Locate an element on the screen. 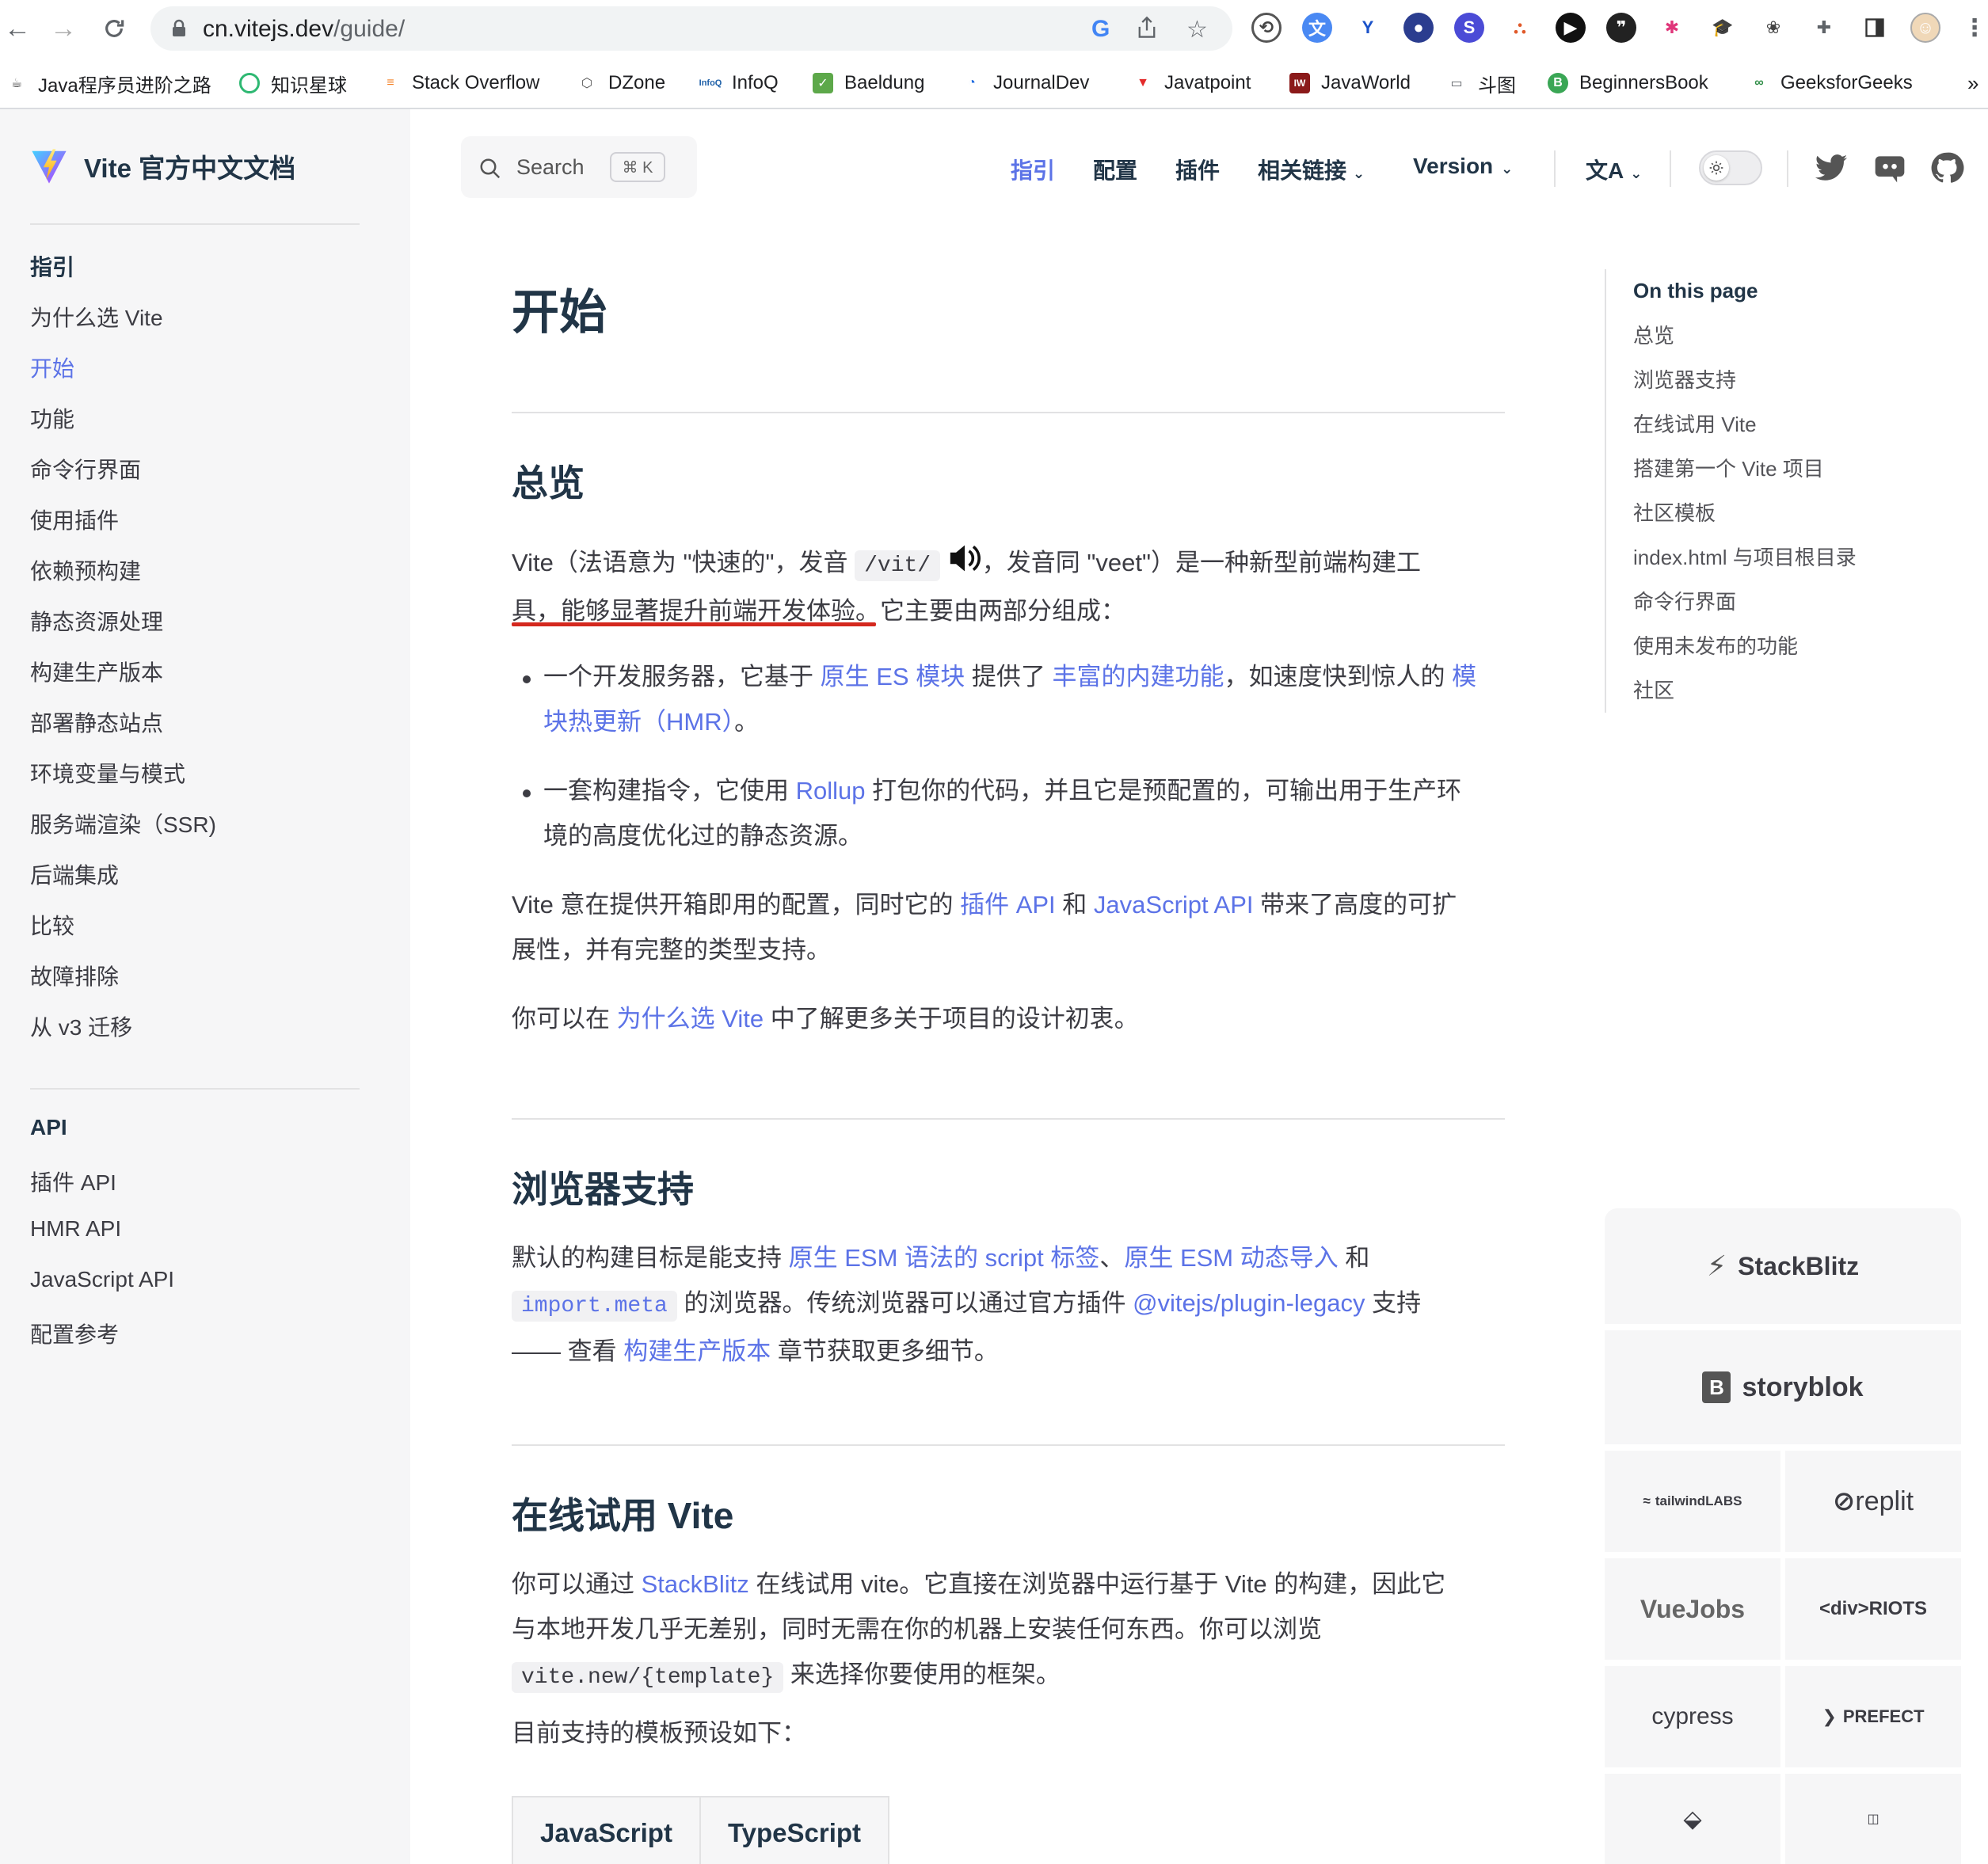  sidebar-item: HMR API is located at coordinates (75, 1229).